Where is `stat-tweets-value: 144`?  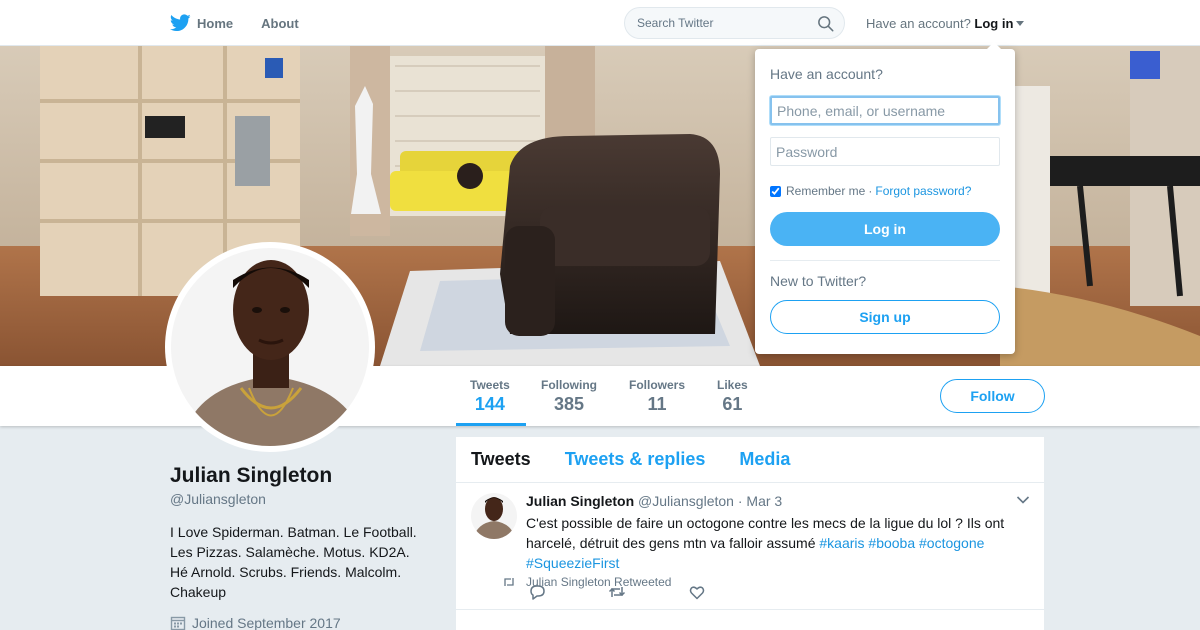 stat-tweets-value: 144 is located at coordinates (489, 404).